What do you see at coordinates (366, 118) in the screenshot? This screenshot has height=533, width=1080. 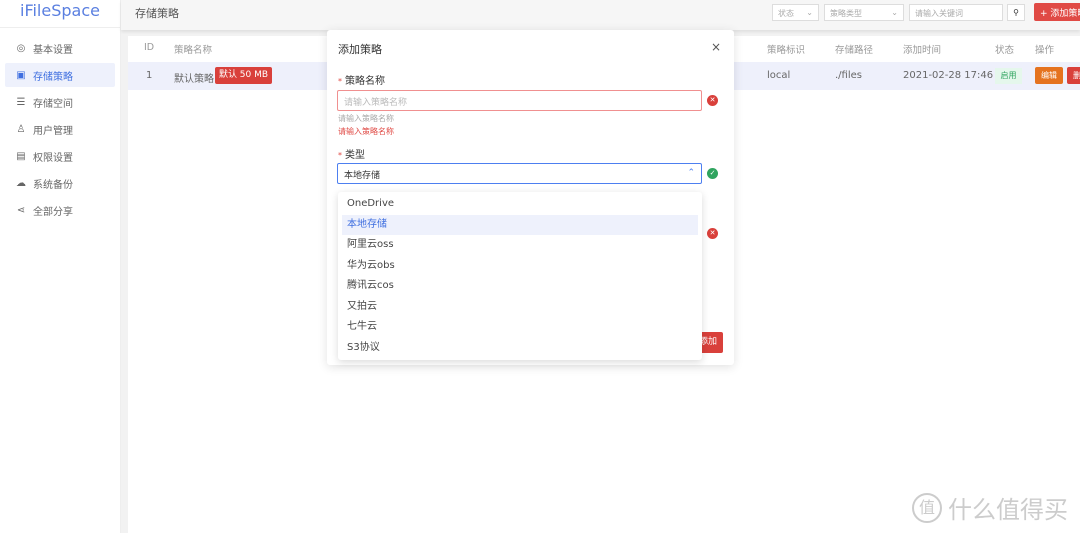 I see `name-hint: 请输入策略名称` at bounding box center [366, 118].